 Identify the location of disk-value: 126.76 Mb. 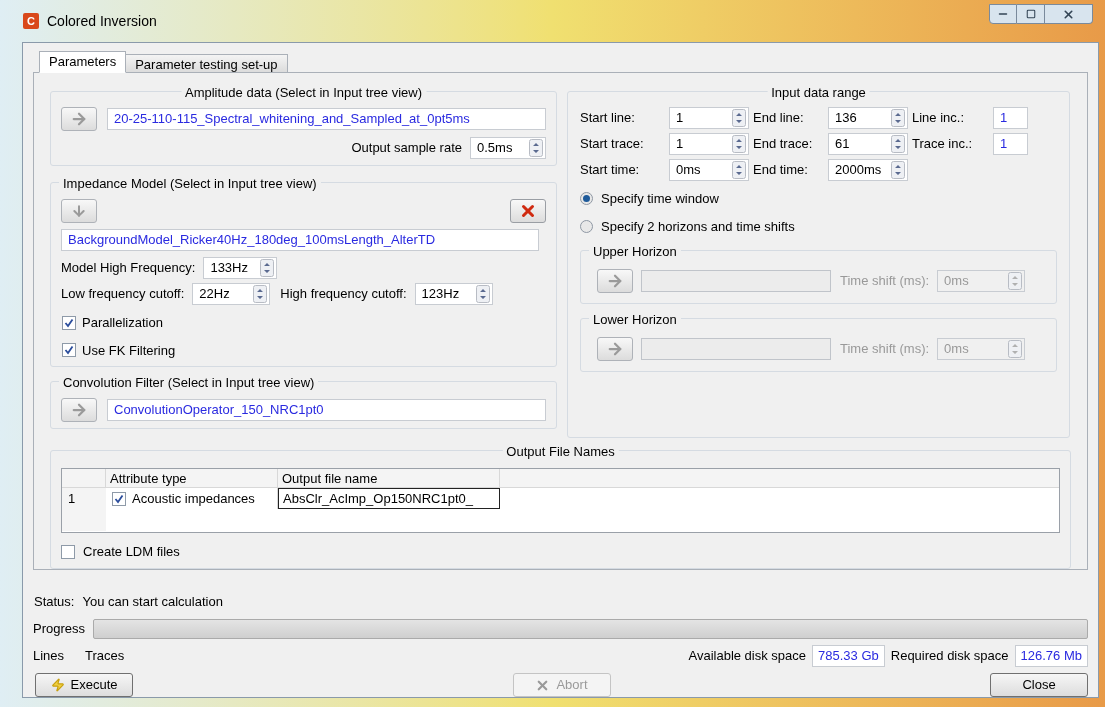
(1051, 656).